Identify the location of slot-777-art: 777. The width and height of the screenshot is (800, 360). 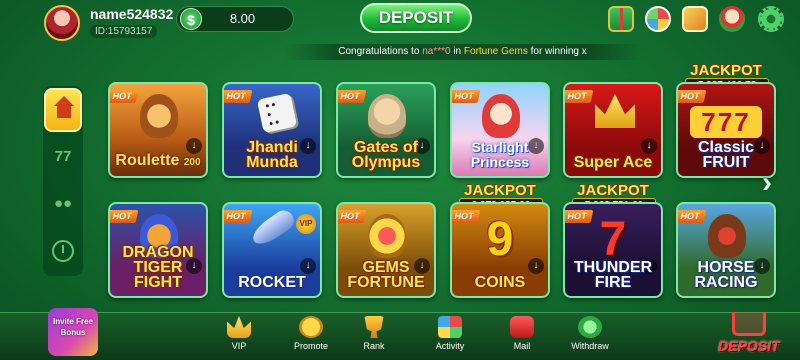
(726, 122).